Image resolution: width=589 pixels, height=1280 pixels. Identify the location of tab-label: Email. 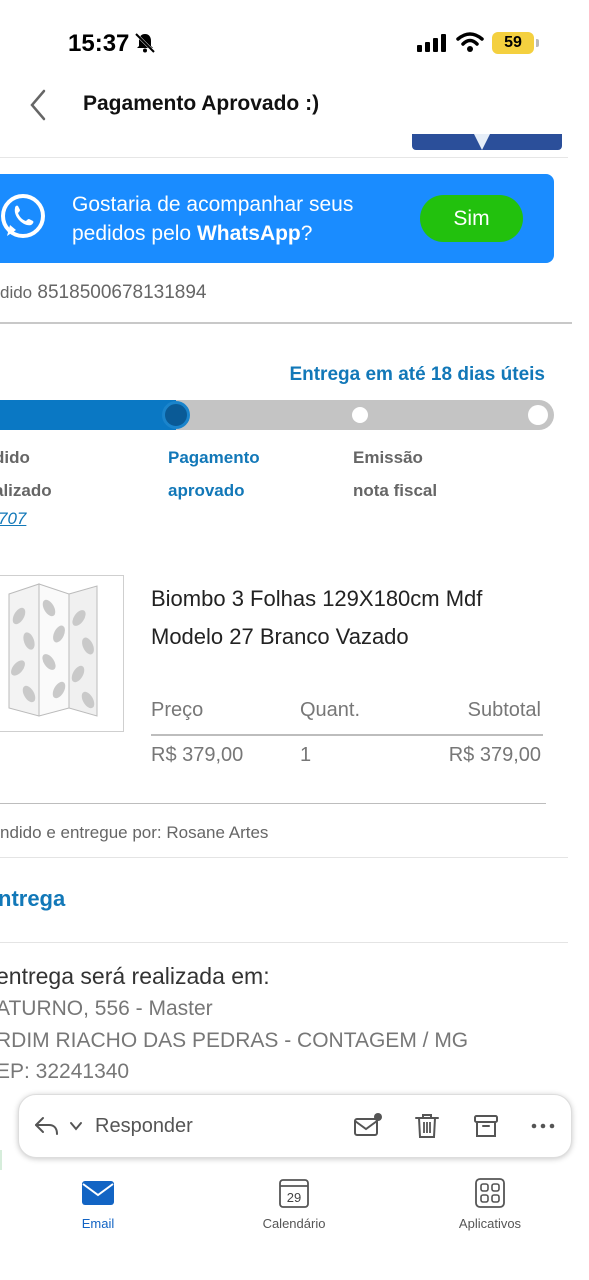
(98, 1223).